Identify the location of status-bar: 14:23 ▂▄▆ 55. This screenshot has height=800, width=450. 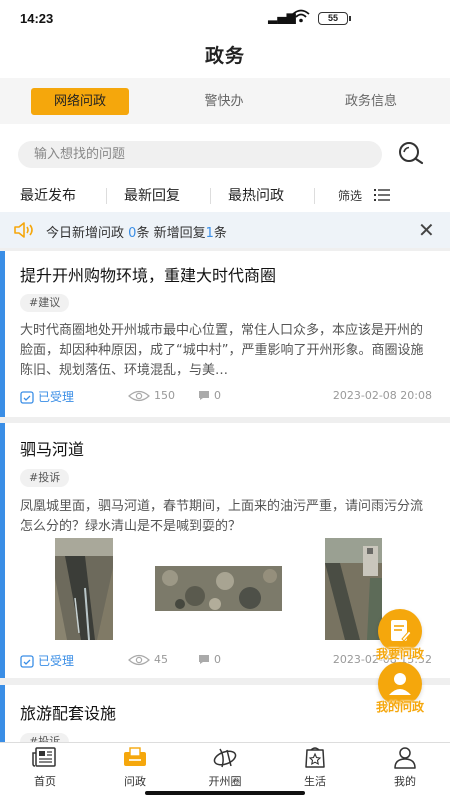
(225, 17).